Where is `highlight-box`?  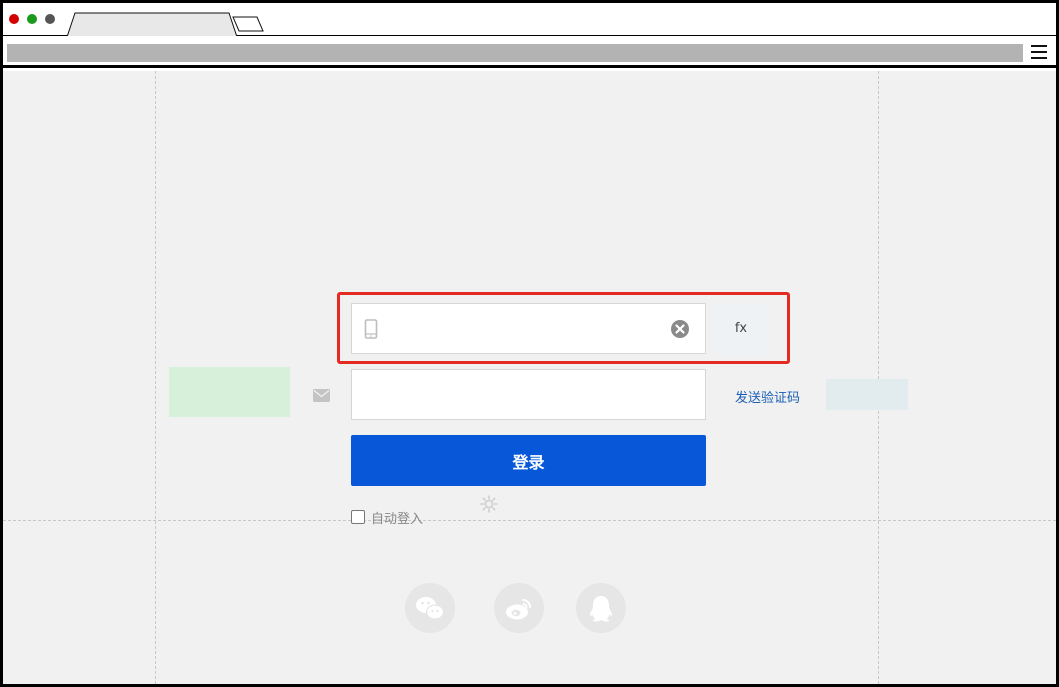
highlight-box is located at coordinates (563, 328).